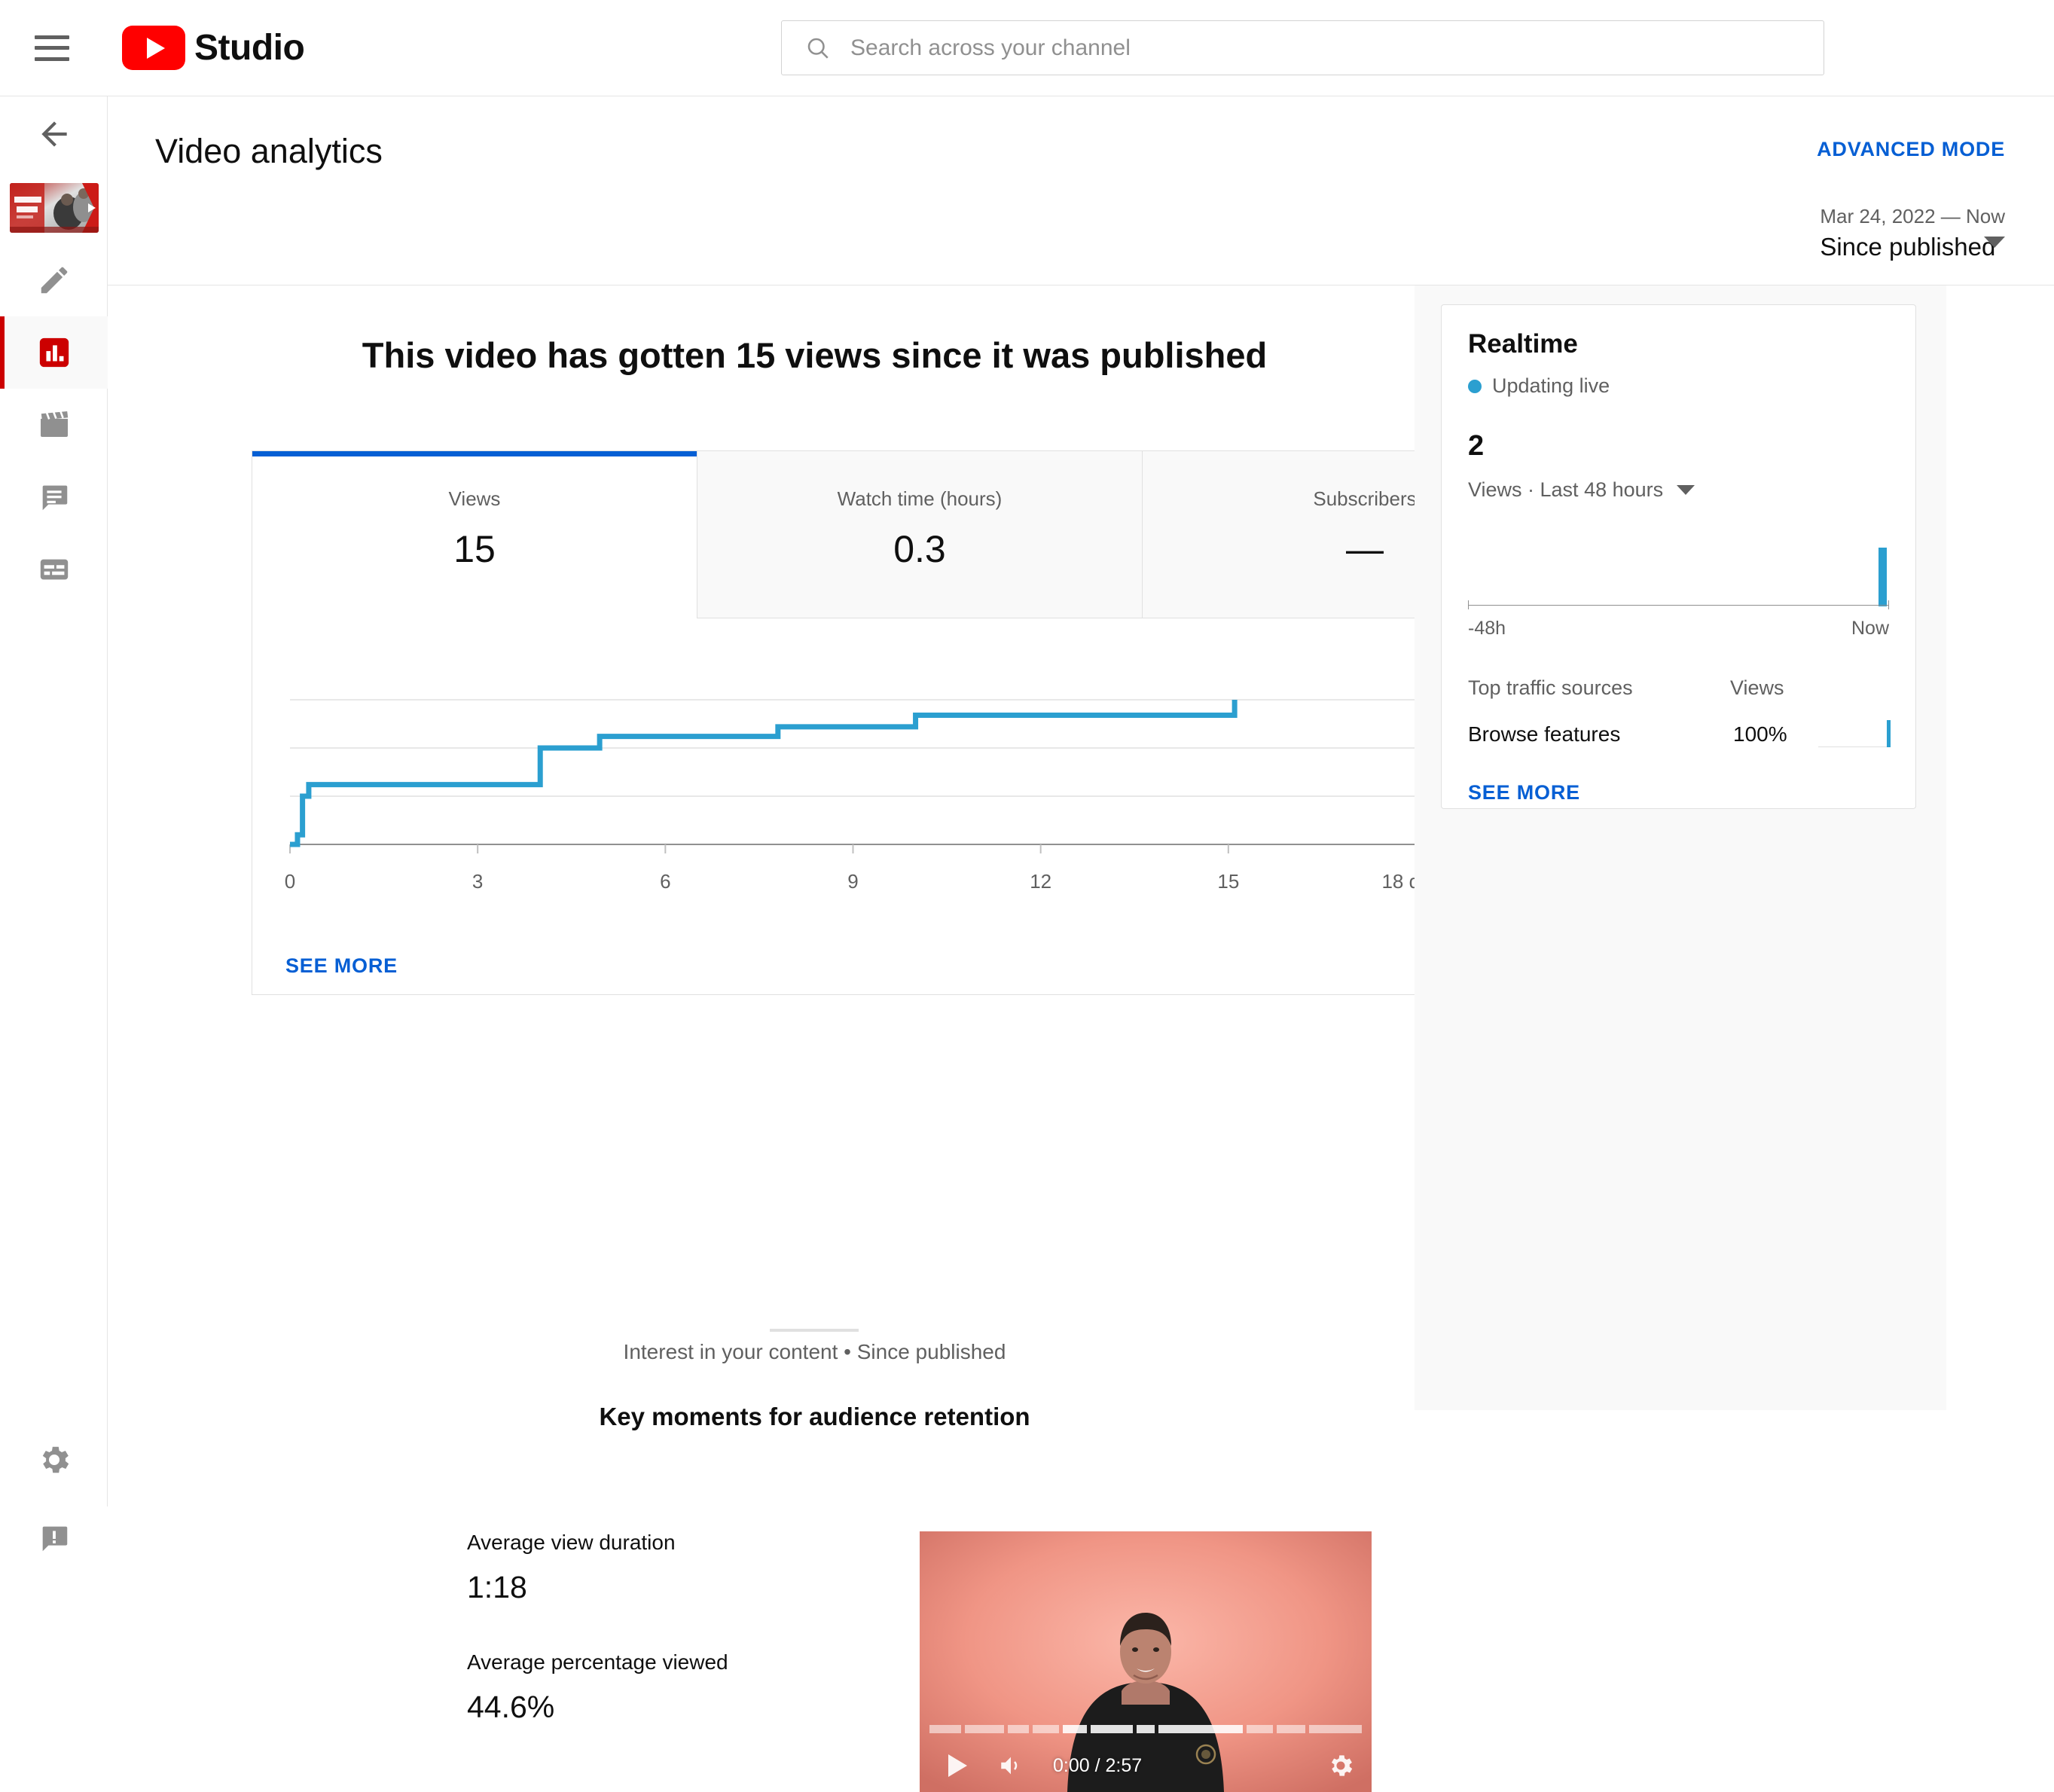 This screenshot has height=1792, width=2054. What do you see at coordinates (1911, 149) in the screenshot?
I see `advanced-mode-button: ADVANCED MODE` at bounding box center [1911, 149].